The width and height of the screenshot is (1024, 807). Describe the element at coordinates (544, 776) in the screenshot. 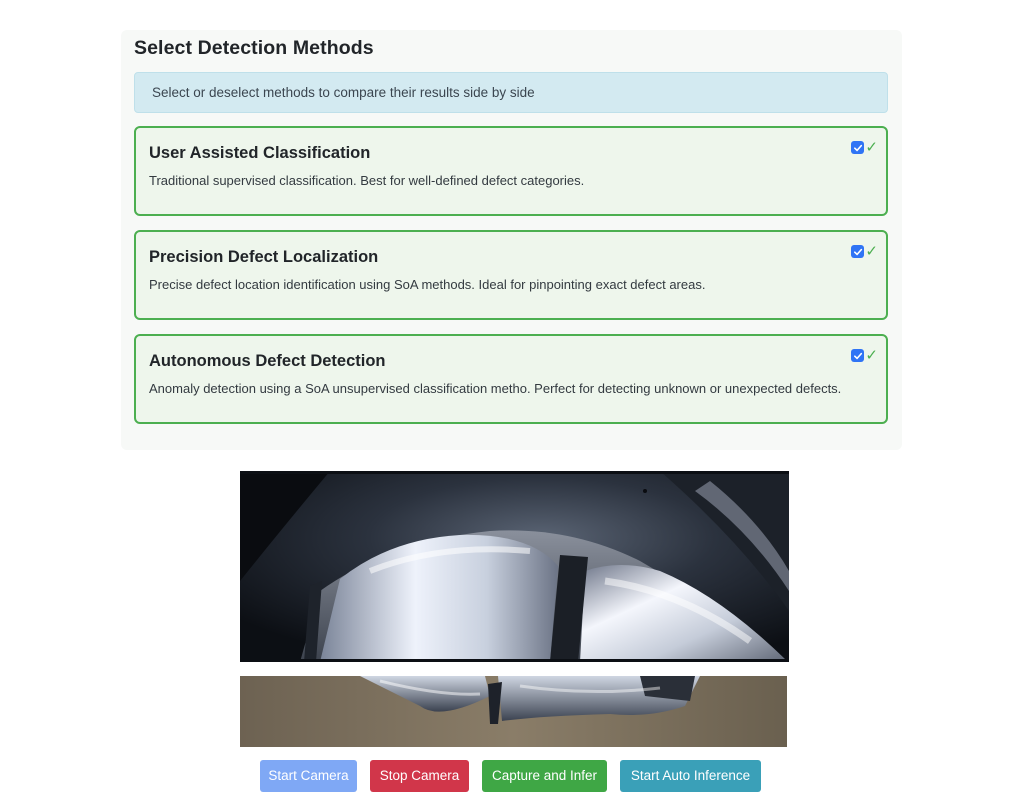

I see `capture-and-infer-button: Capture and Infer` at that location.